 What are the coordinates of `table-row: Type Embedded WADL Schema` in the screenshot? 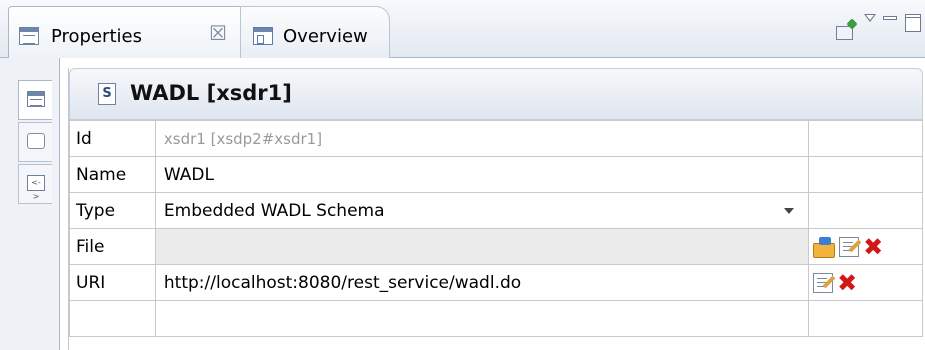 It's located at (496, 210).